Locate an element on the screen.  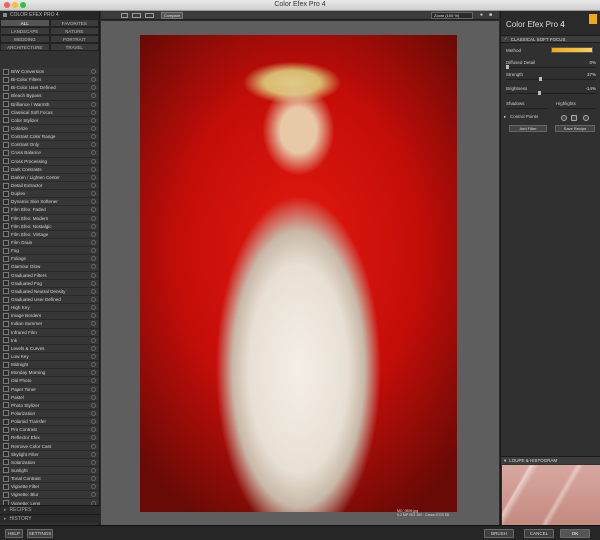
filter-list-item: Photo Stylizer is located at coordinates (50, 405).